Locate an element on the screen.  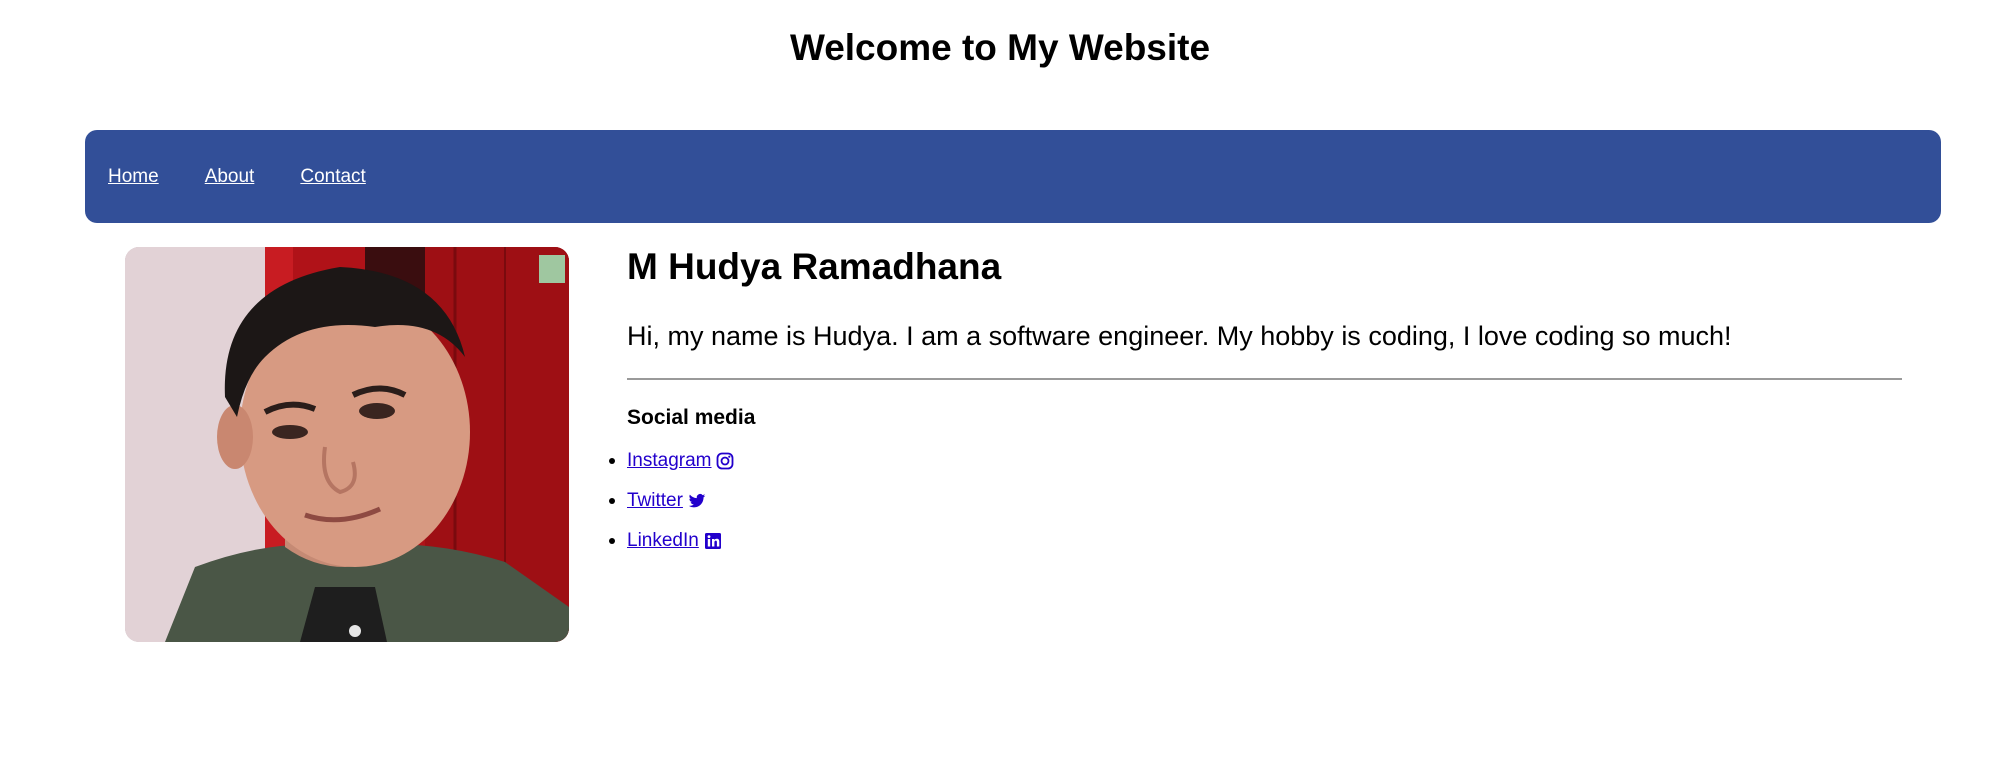
profile-name: M Hudya Ramadhana is located at coordinates (814, 266).